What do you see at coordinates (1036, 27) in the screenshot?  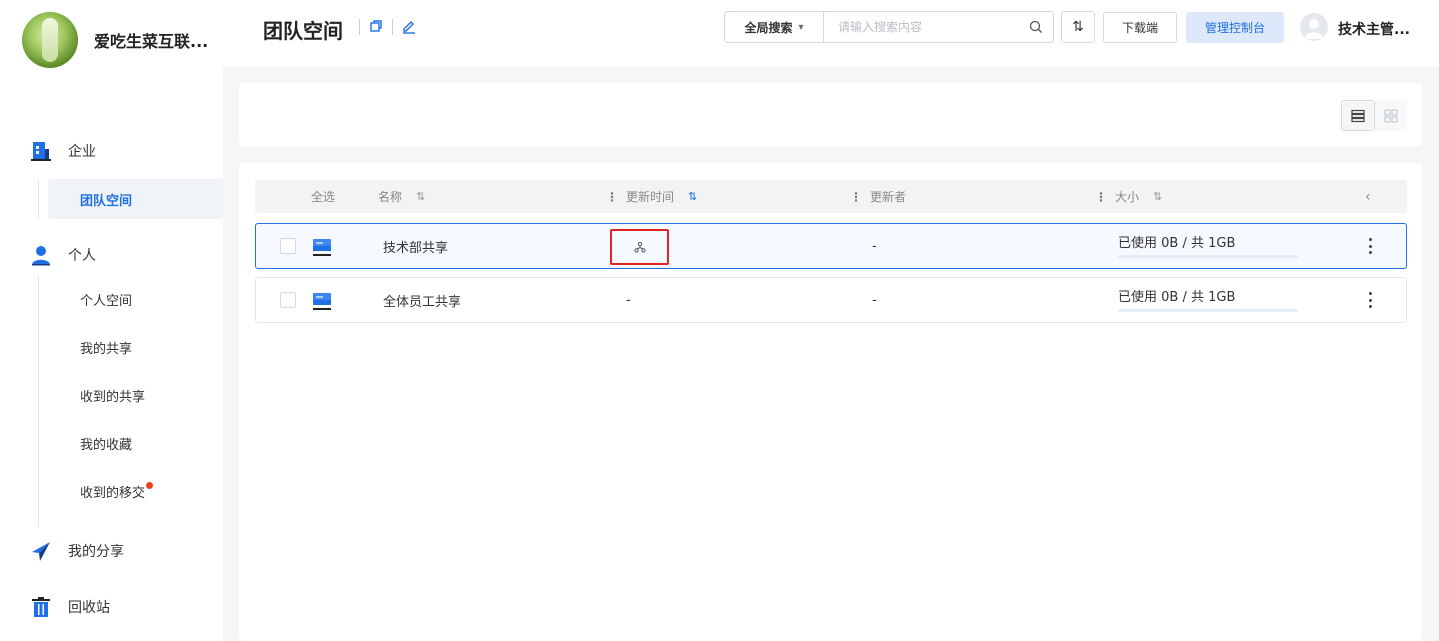 I see `search-icon` at bounding box center [1036, 27].